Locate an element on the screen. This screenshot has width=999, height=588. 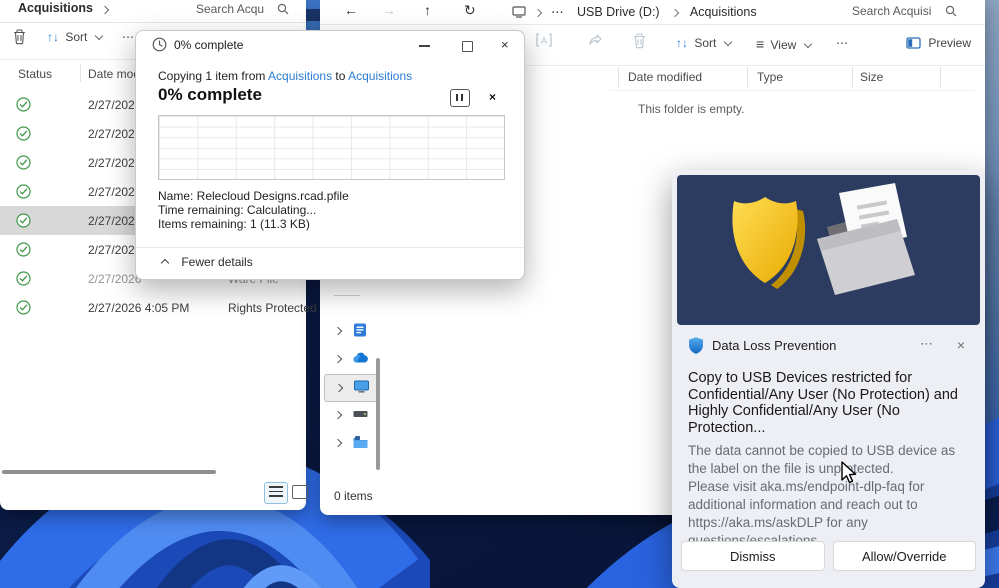
forward-button: → is located at coordinates (389, 10).